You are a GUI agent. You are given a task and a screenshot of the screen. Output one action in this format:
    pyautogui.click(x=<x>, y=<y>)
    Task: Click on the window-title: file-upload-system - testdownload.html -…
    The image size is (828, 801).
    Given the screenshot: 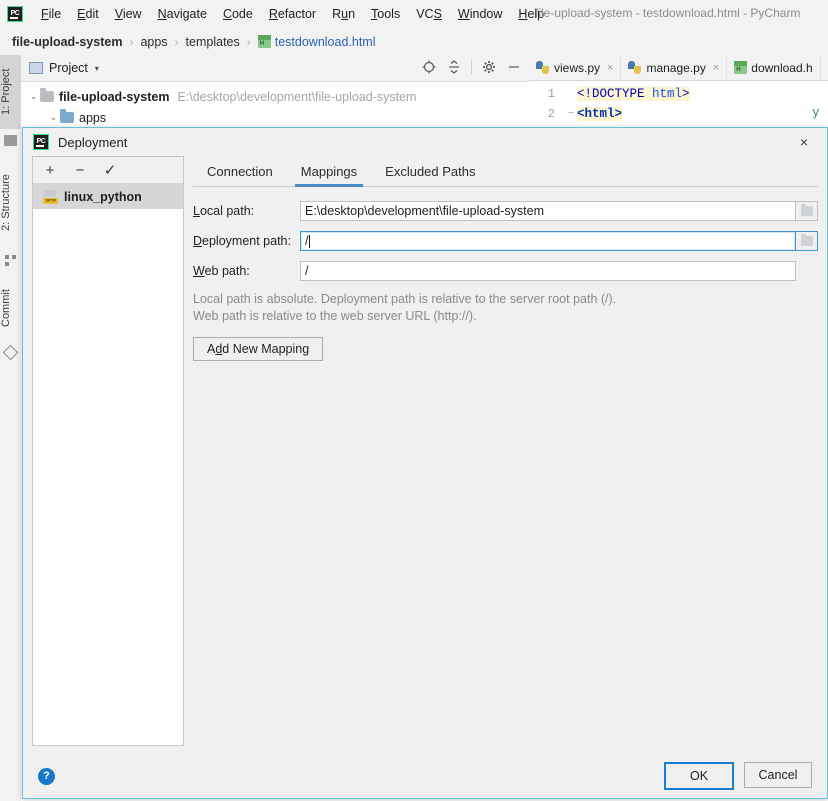 What is the action you would take?
    pyautogui.click(x=668, y=13)
    